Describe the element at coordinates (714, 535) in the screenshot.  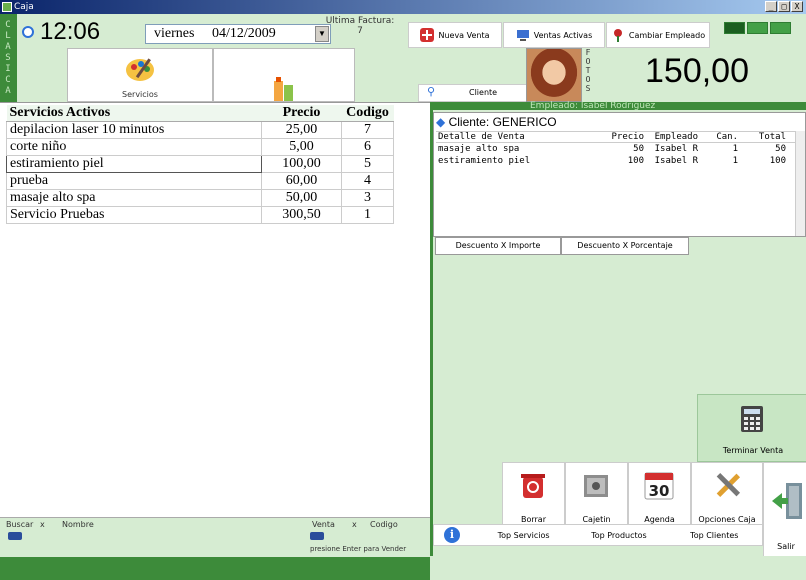
I see `top-clientes-button: Top Clientes` at that location.